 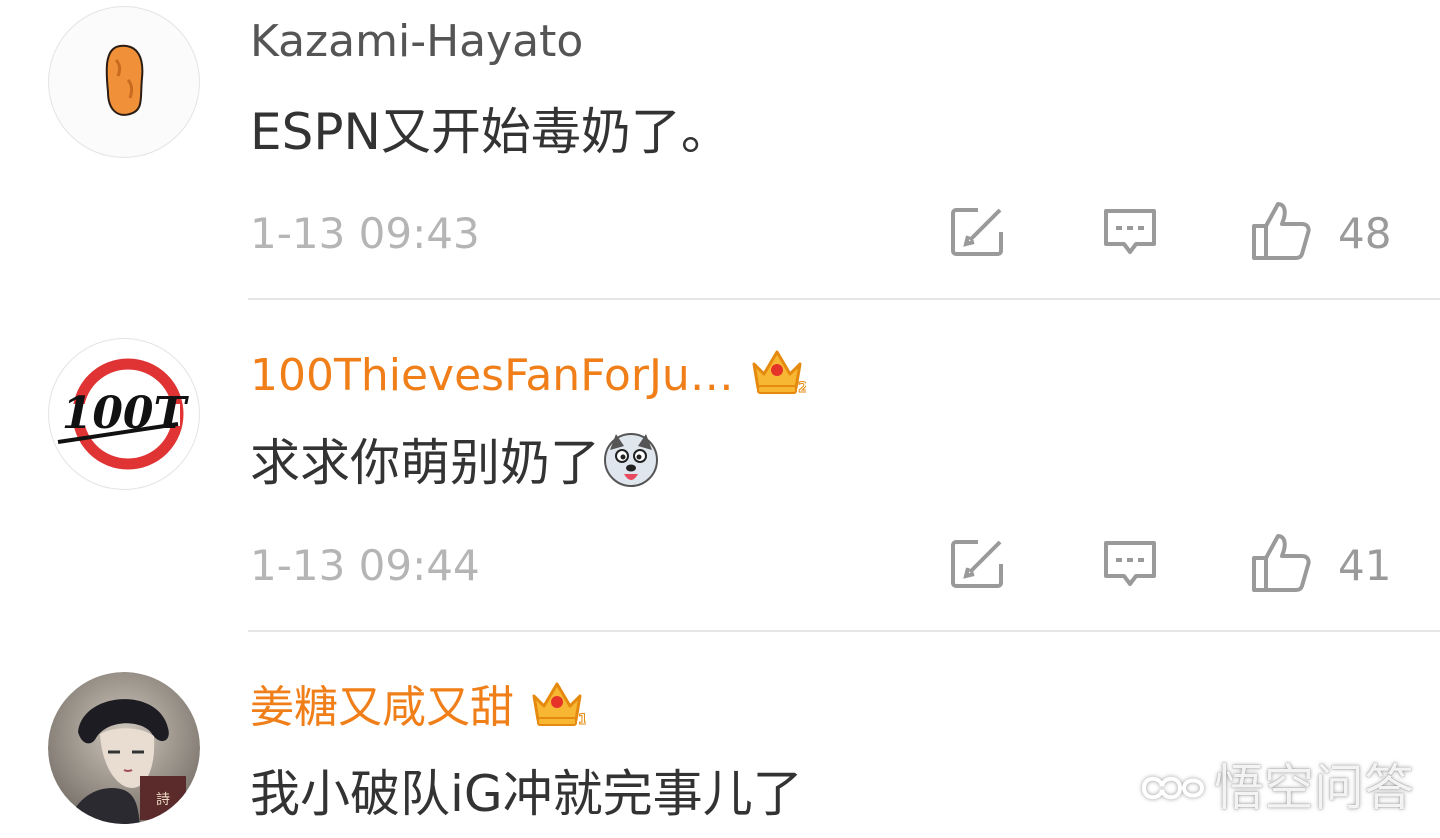 I want to click on avatar: 100T, so click(x=124, y=414).